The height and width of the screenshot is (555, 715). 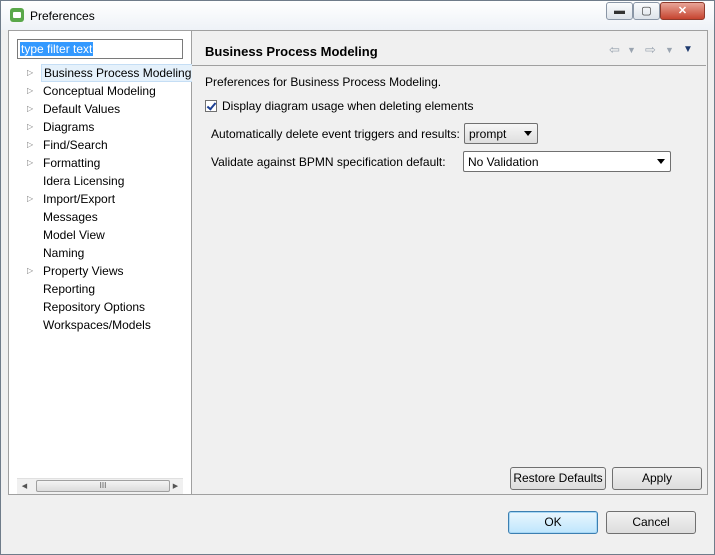 What do you see at coordinates (619, 11) in the screenshot?
I see `minimize-button: ▬` at bounding box center [619, 11].